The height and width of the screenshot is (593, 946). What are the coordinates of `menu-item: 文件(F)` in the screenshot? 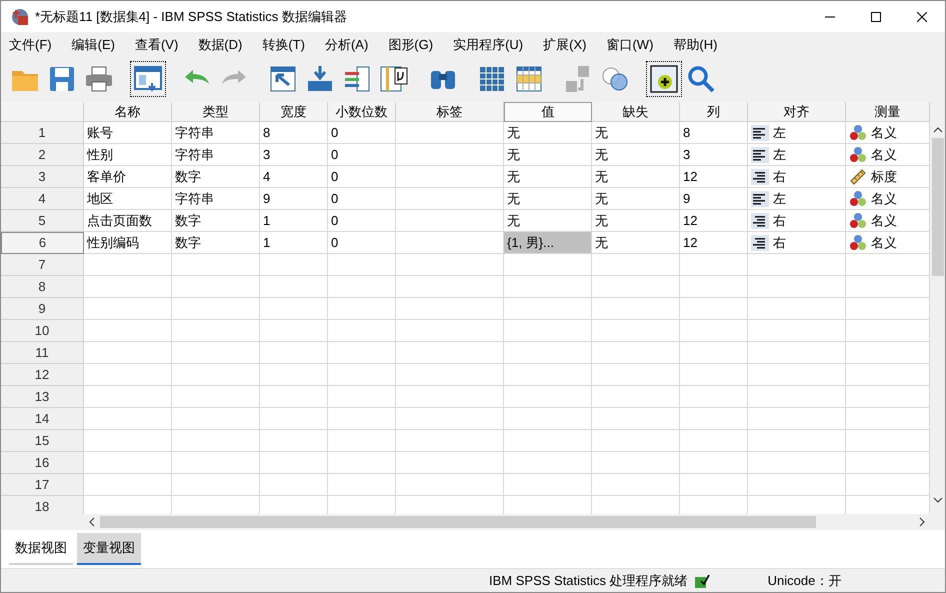 It's located at (30, 45).